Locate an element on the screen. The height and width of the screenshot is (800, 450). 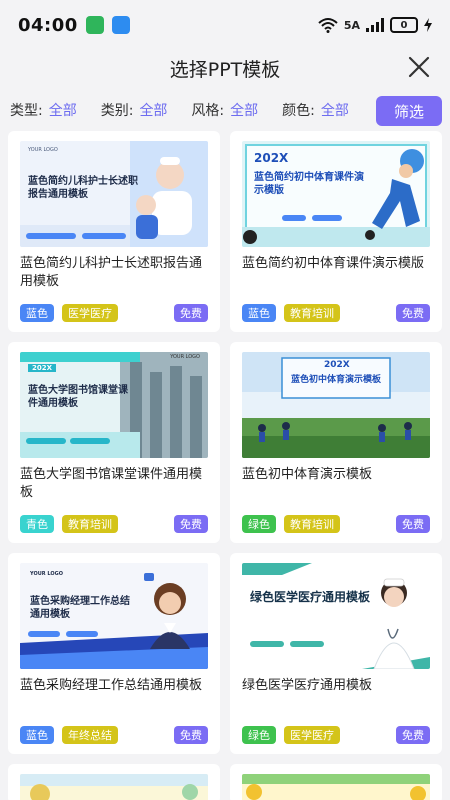
page-header: 选择PPT模板 is located at coordinates (225, 68).